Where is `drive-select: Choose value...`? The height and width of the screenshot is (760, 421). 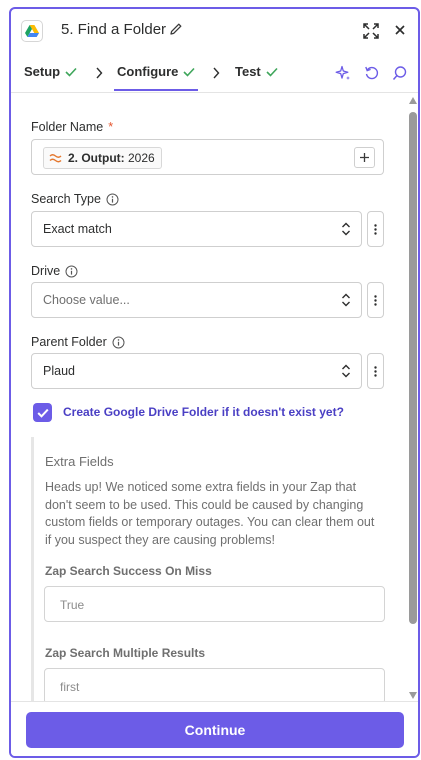 drive-select: Choose value... is located at coordinates (196, 300).